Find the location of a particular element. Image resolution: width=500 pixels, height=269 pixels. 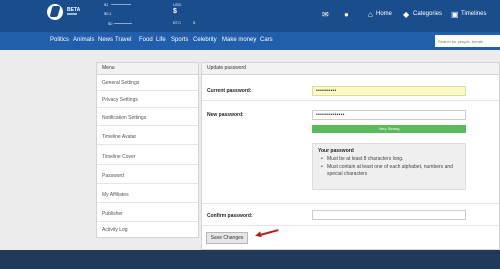

usd-label: USD is located at coordinates (177, 4).